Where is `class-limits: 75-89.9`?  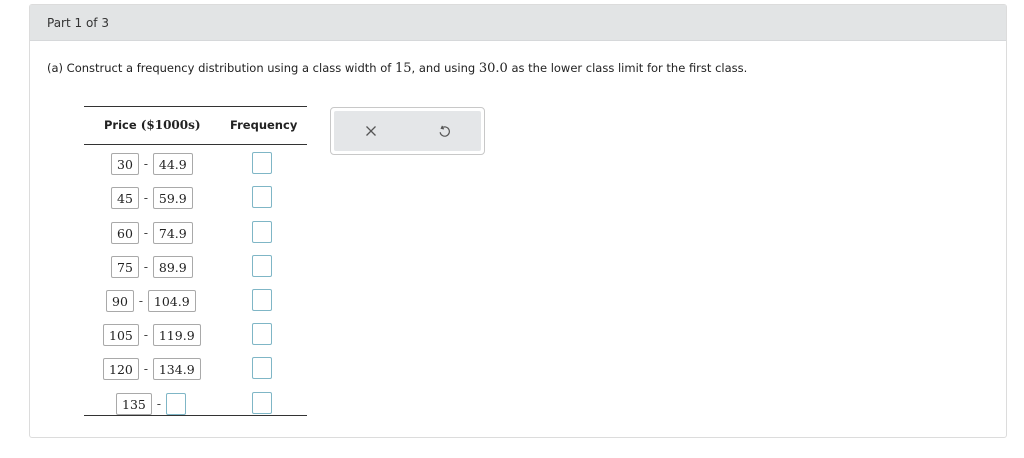
class-limits: 75-89.9 is located at coordinates (152, 267).